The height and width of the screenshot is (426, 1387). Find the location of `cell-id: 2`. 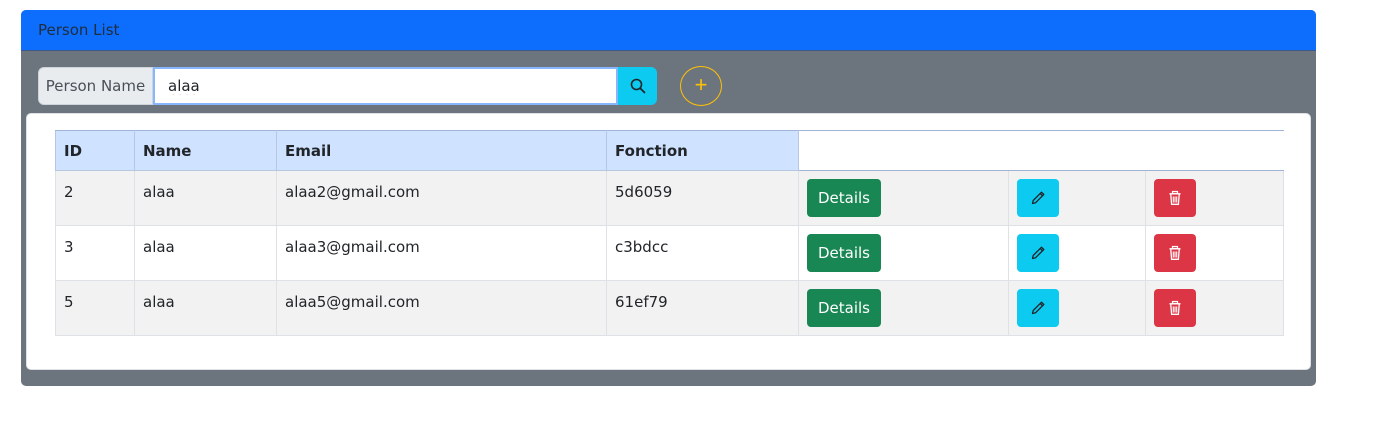

cell-id: 2 is located at coordinates (95, 198).